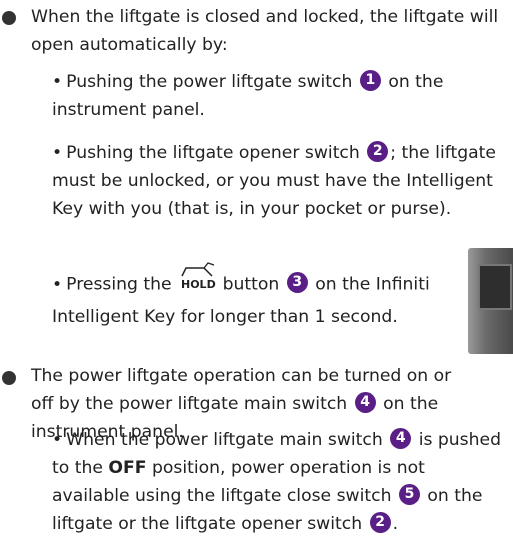  I want to click on key-photo, so click(490, 301).